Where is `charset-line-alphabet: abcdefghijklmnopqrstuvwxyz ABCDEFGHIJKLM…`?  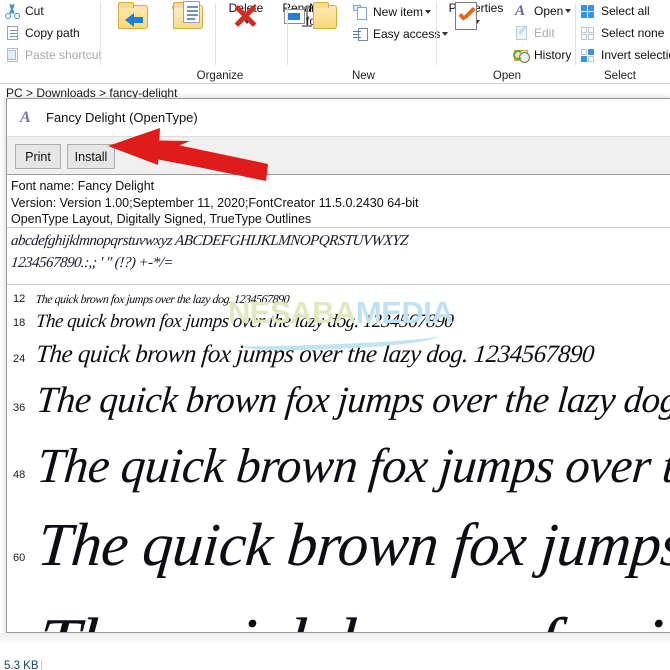 charset-line-alphabet: abcdefghijklmnopqrstuvwxyz ABCDEFGHIJKLM… is located at coordinates (209, 241).